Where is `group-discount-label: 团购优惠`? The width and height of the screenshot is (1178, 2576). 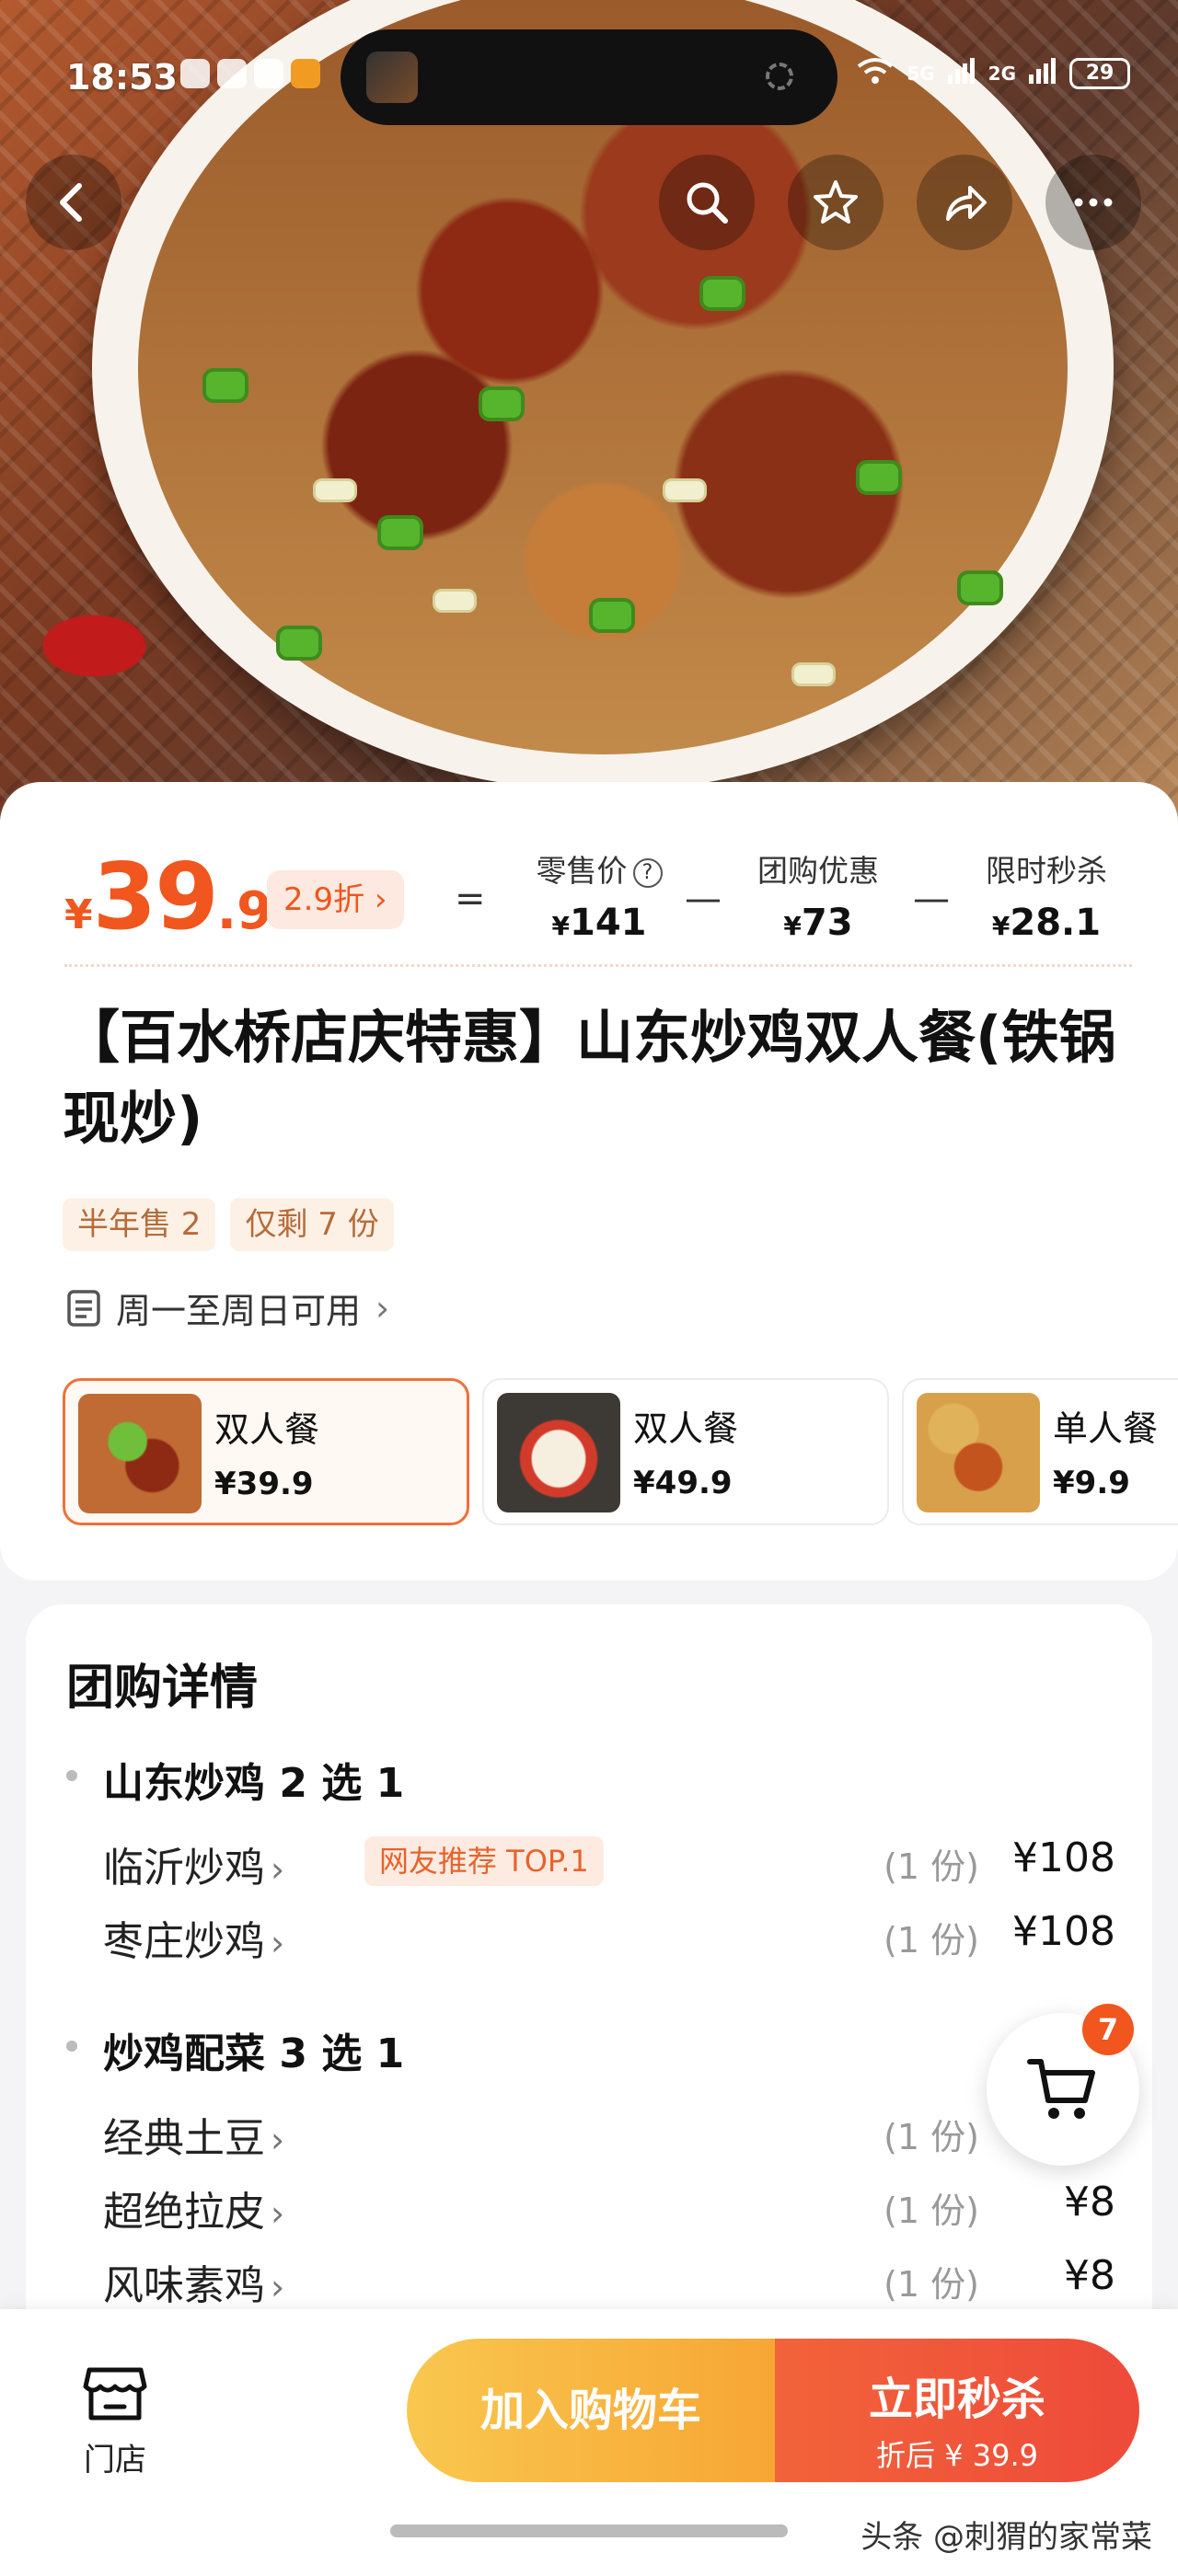
group-discount-label: 团购优惠 is located at coordinates (818, 871).